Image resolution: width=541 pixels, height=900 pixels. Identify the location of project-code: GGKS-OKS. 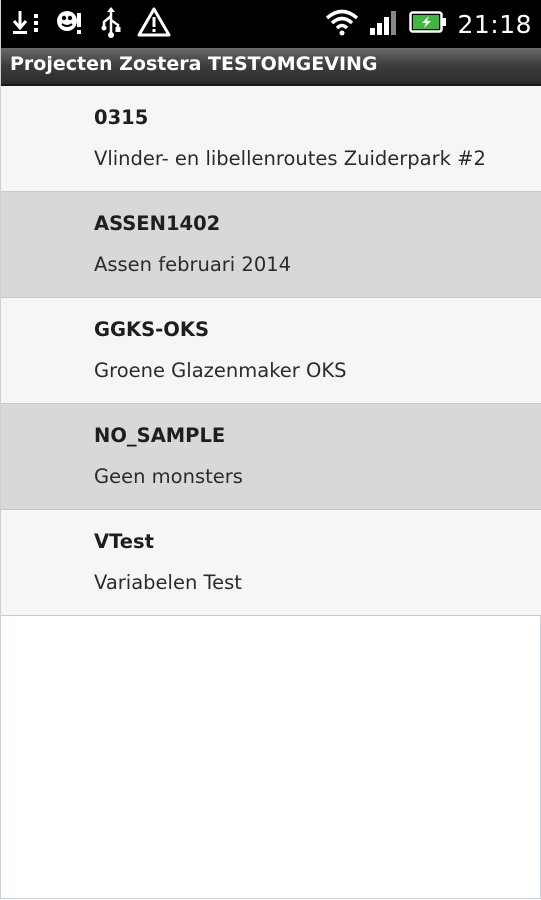
(151, 329).